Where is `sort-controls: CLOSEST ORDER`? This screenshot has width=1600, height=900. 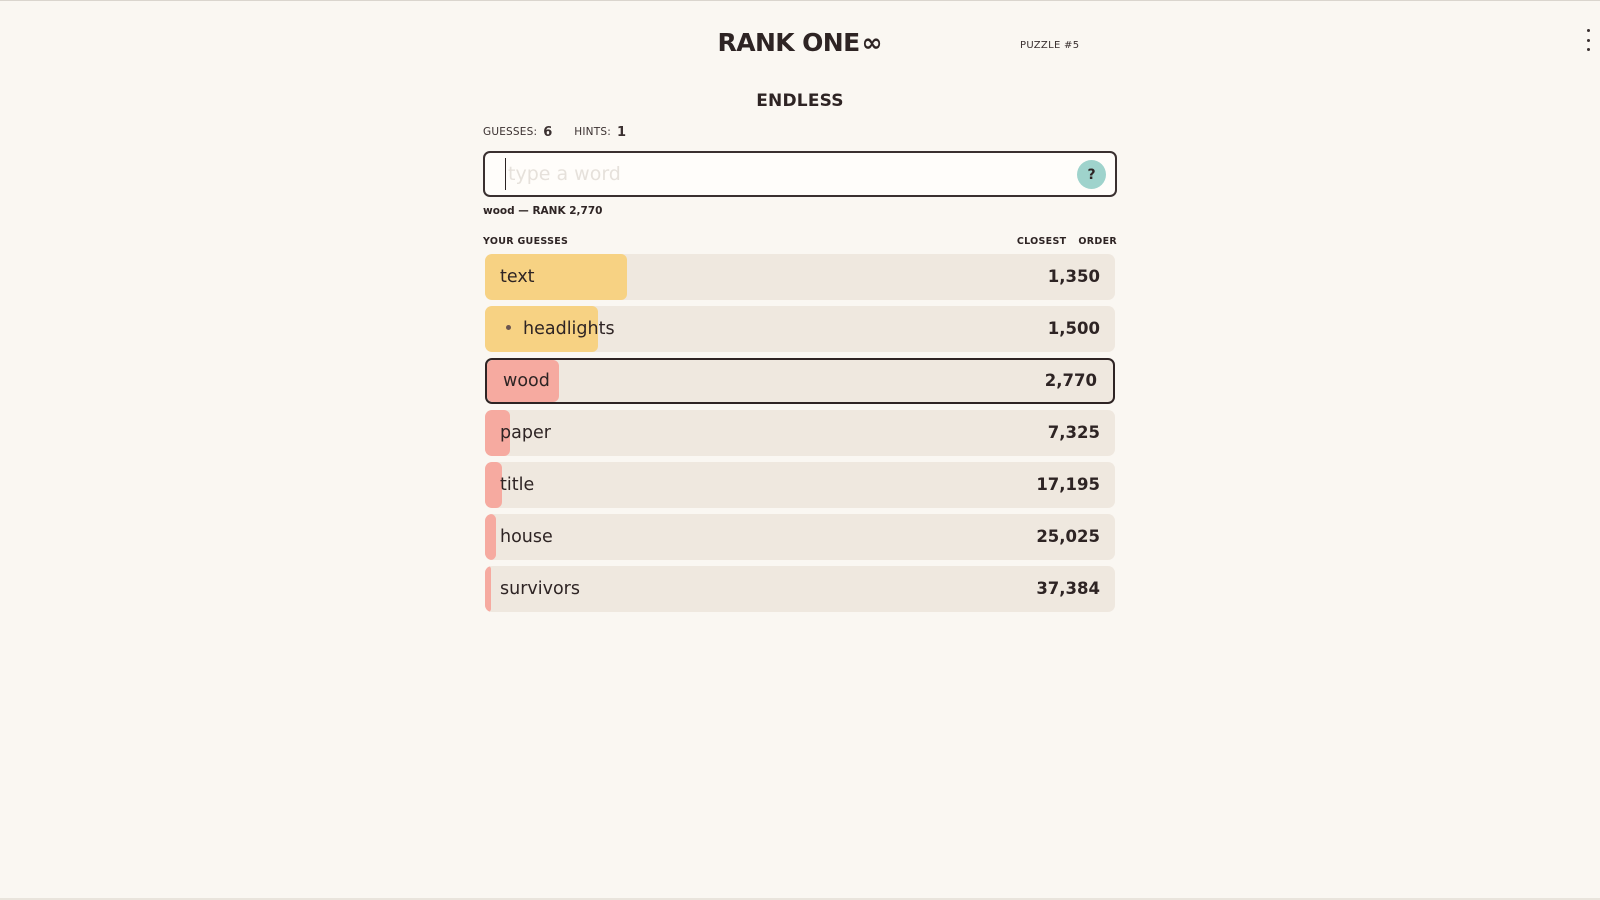
sort-controls: CLOSEST ORDER is located at coordinates (1067, 241).